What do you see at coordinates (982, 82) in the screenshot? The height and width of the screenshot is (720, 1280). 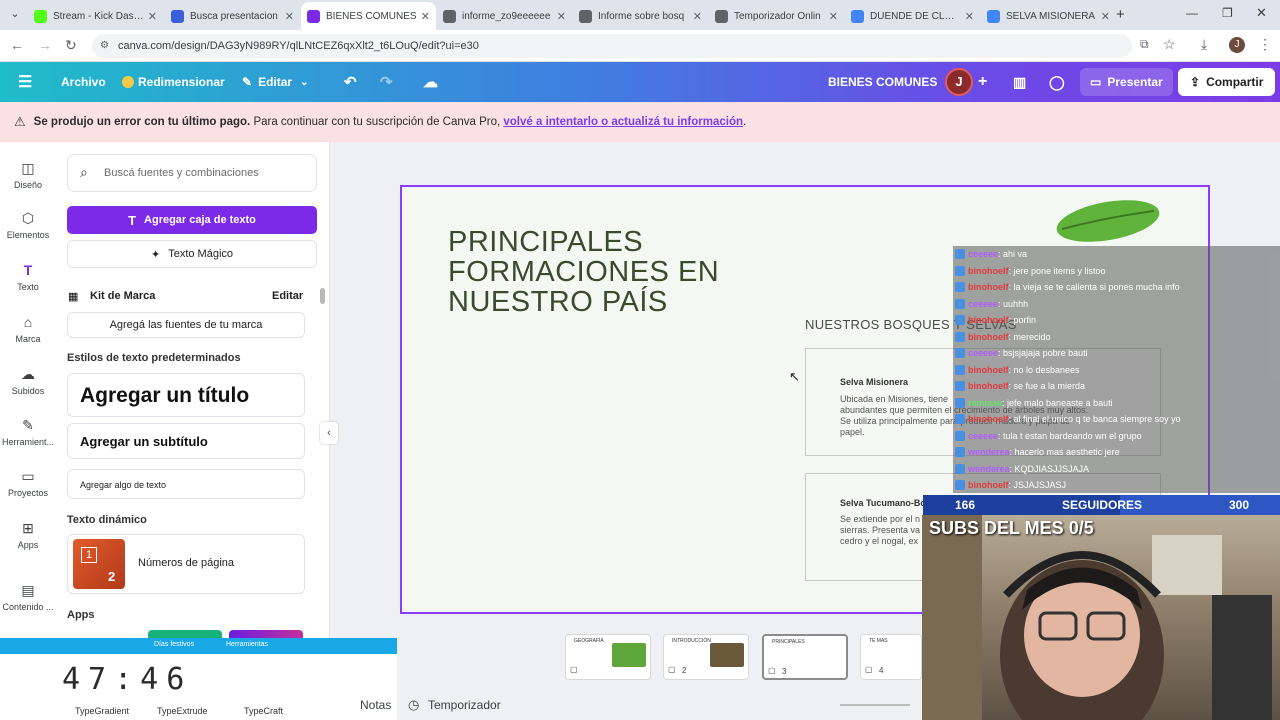 I see `add-collaborator-icon: +` at bounding box center [982, 82].